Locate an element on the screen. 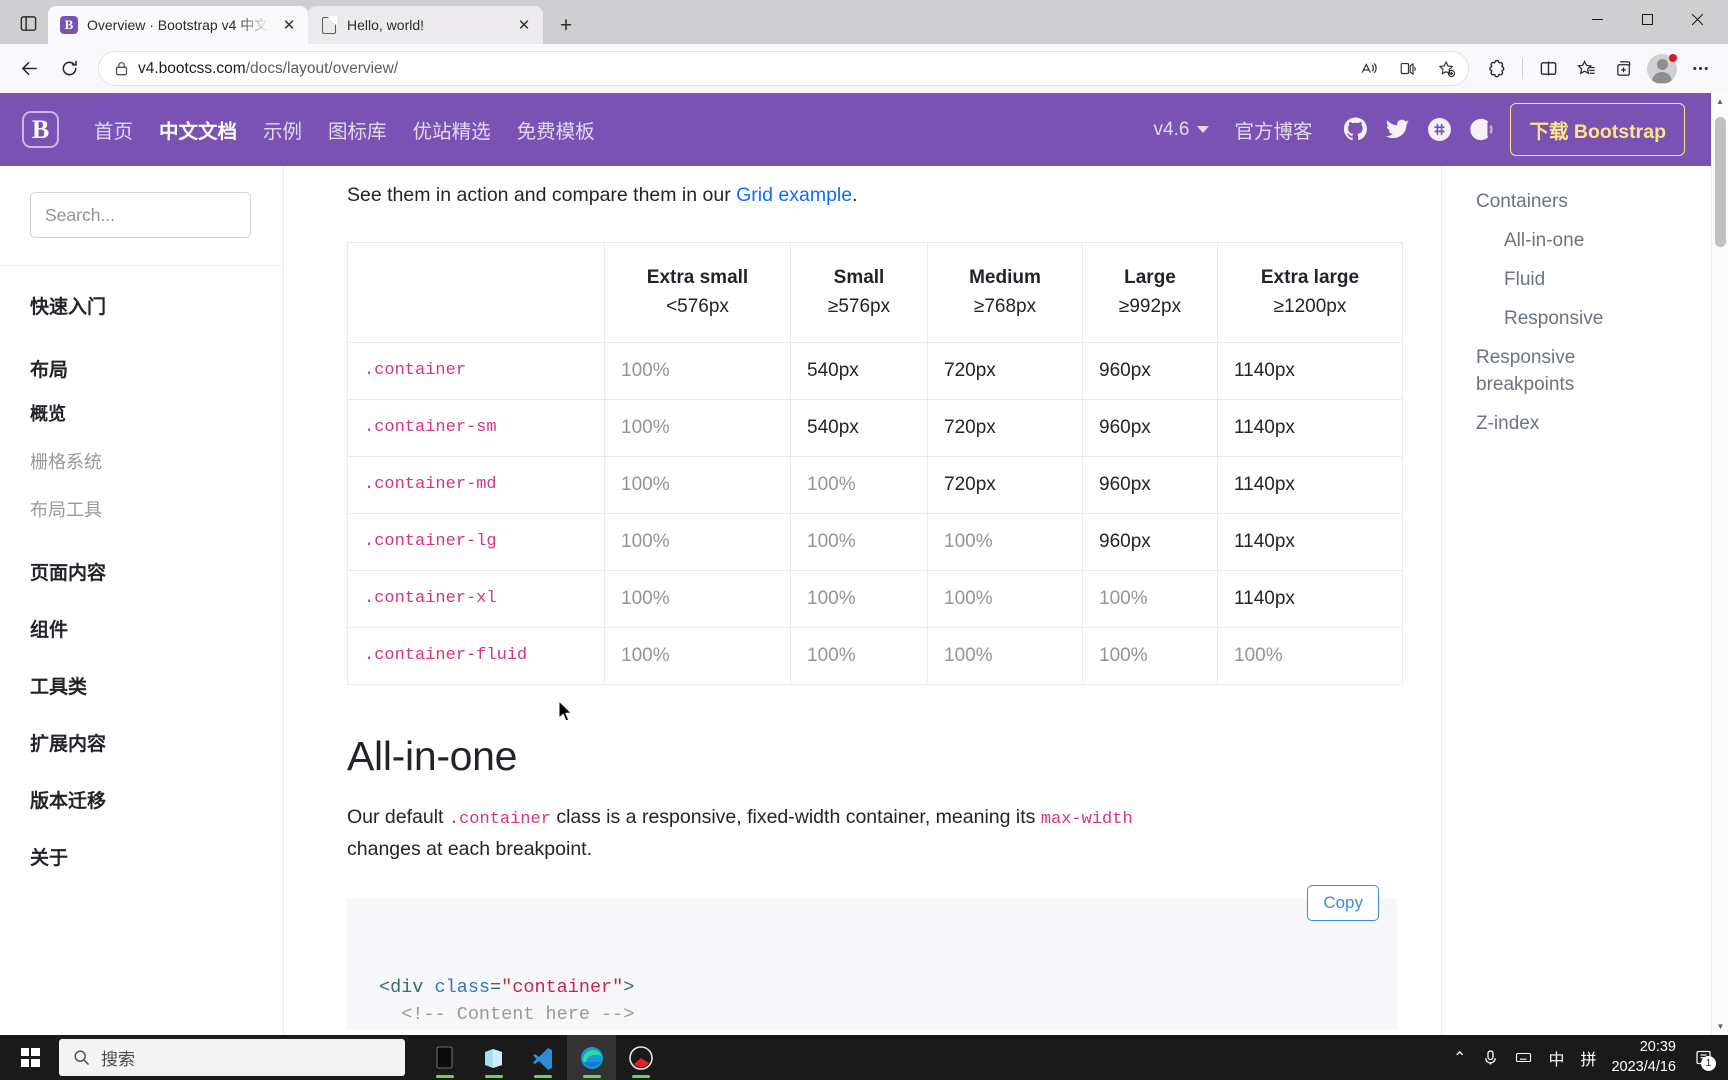  start-button is located at coordinates (30, 1057).